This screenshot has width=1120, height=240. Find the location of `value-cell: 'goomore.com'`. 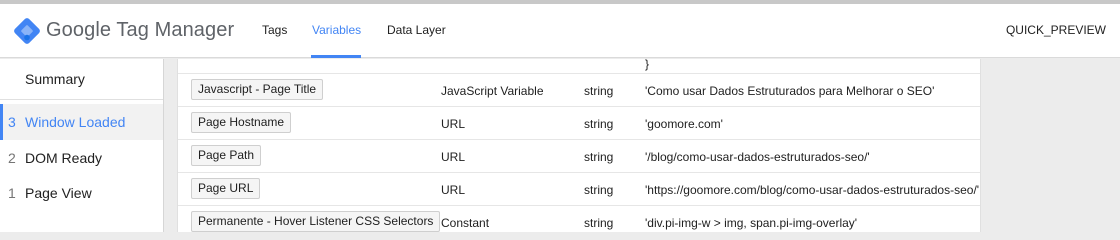

value-cell: 'goomore.com' is located at coordinates (684, 124).